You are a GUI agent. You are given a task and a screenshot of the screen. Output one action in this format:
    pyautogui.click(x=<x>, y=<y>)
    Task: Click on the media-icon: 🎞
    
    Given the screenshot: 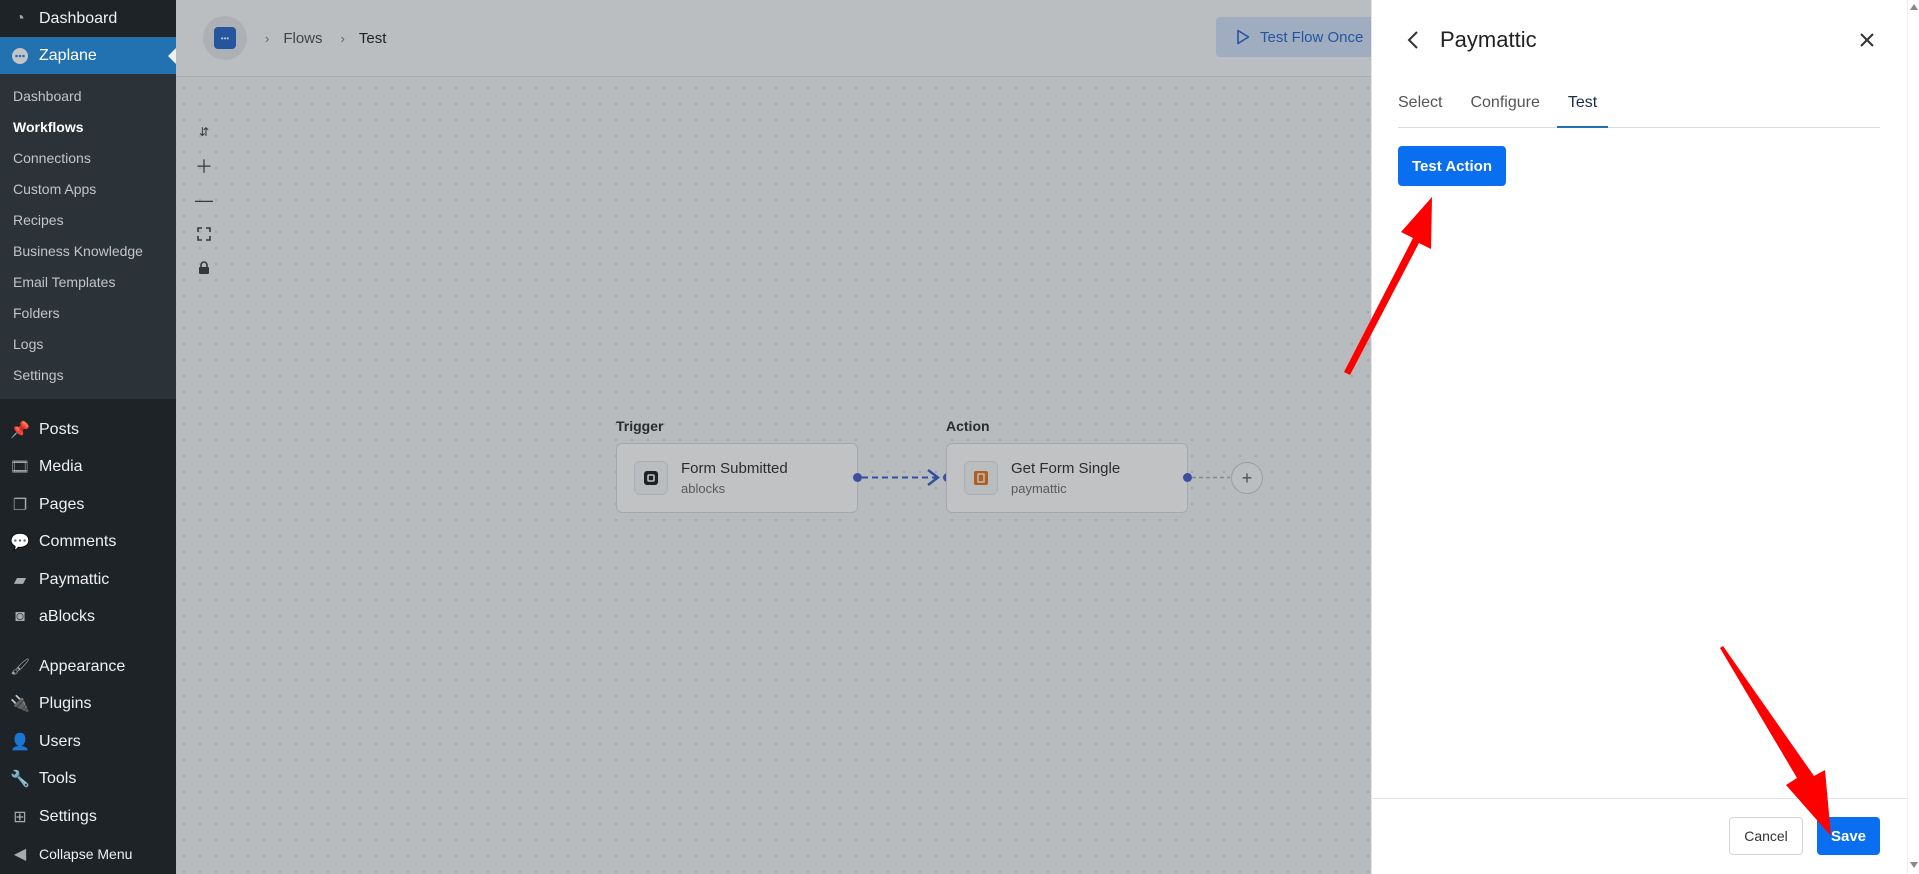 What is the action you would take?
    pyautogui.click(x=20, y=468)
    